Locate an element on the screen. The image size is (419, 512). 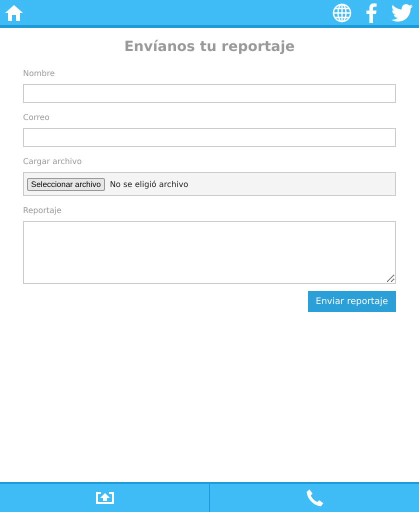
upload-icon is located at coordinates (104, 498).